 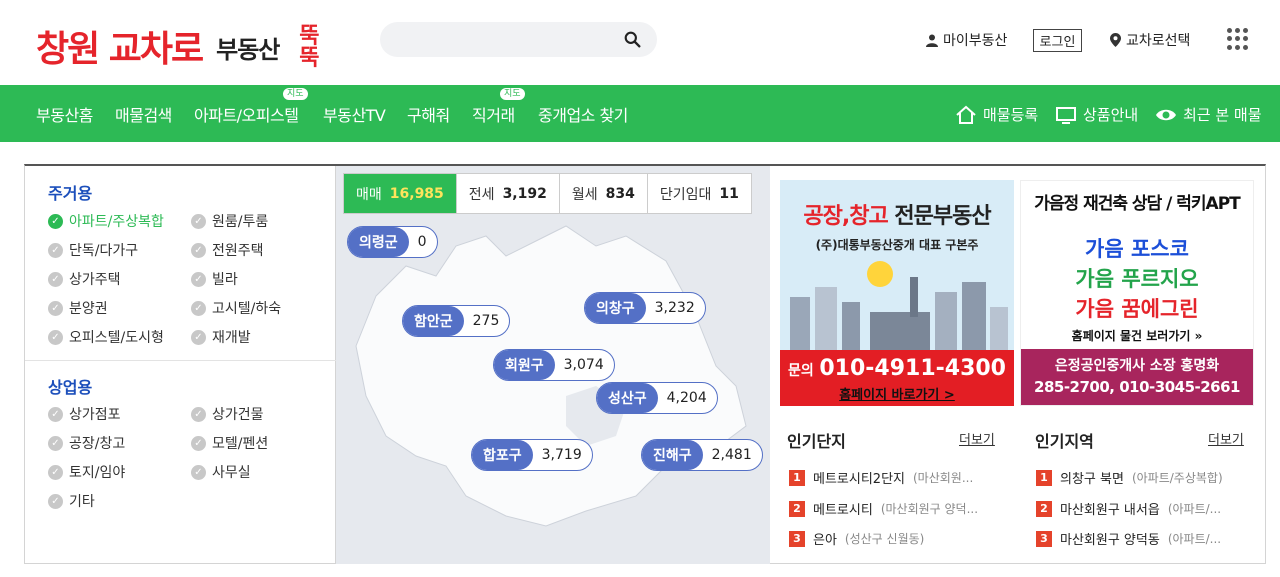 What do you see at coordinates (583, 114) in the screenshot?
I see `nav-find-agency: 중개업소 찾기` at bounding box center [583, 114].